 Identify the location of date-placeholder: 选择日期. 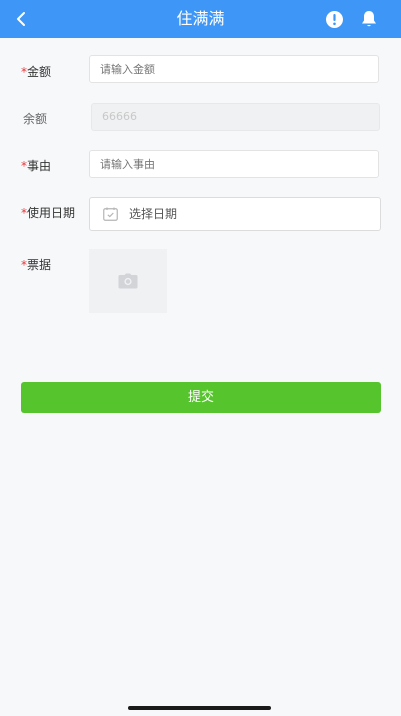
(153, 214).